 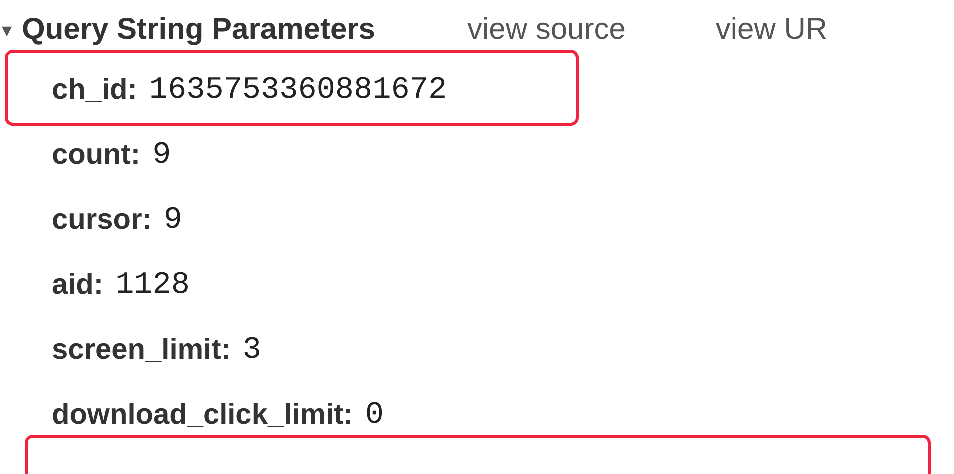 What do you see at coordinates (141, 350) in the screenshot?
I see `param-name: screen_limit:` at bounding box center [141, 350].